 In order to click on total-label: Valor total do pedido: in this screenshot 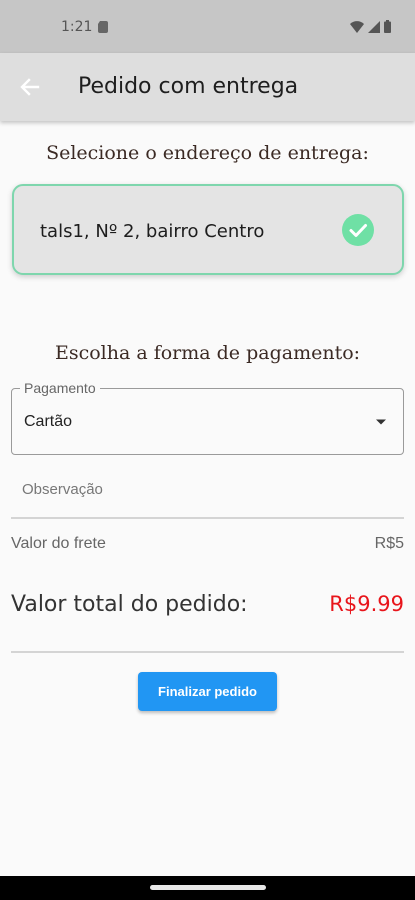, I will do `click(129, 604)`.